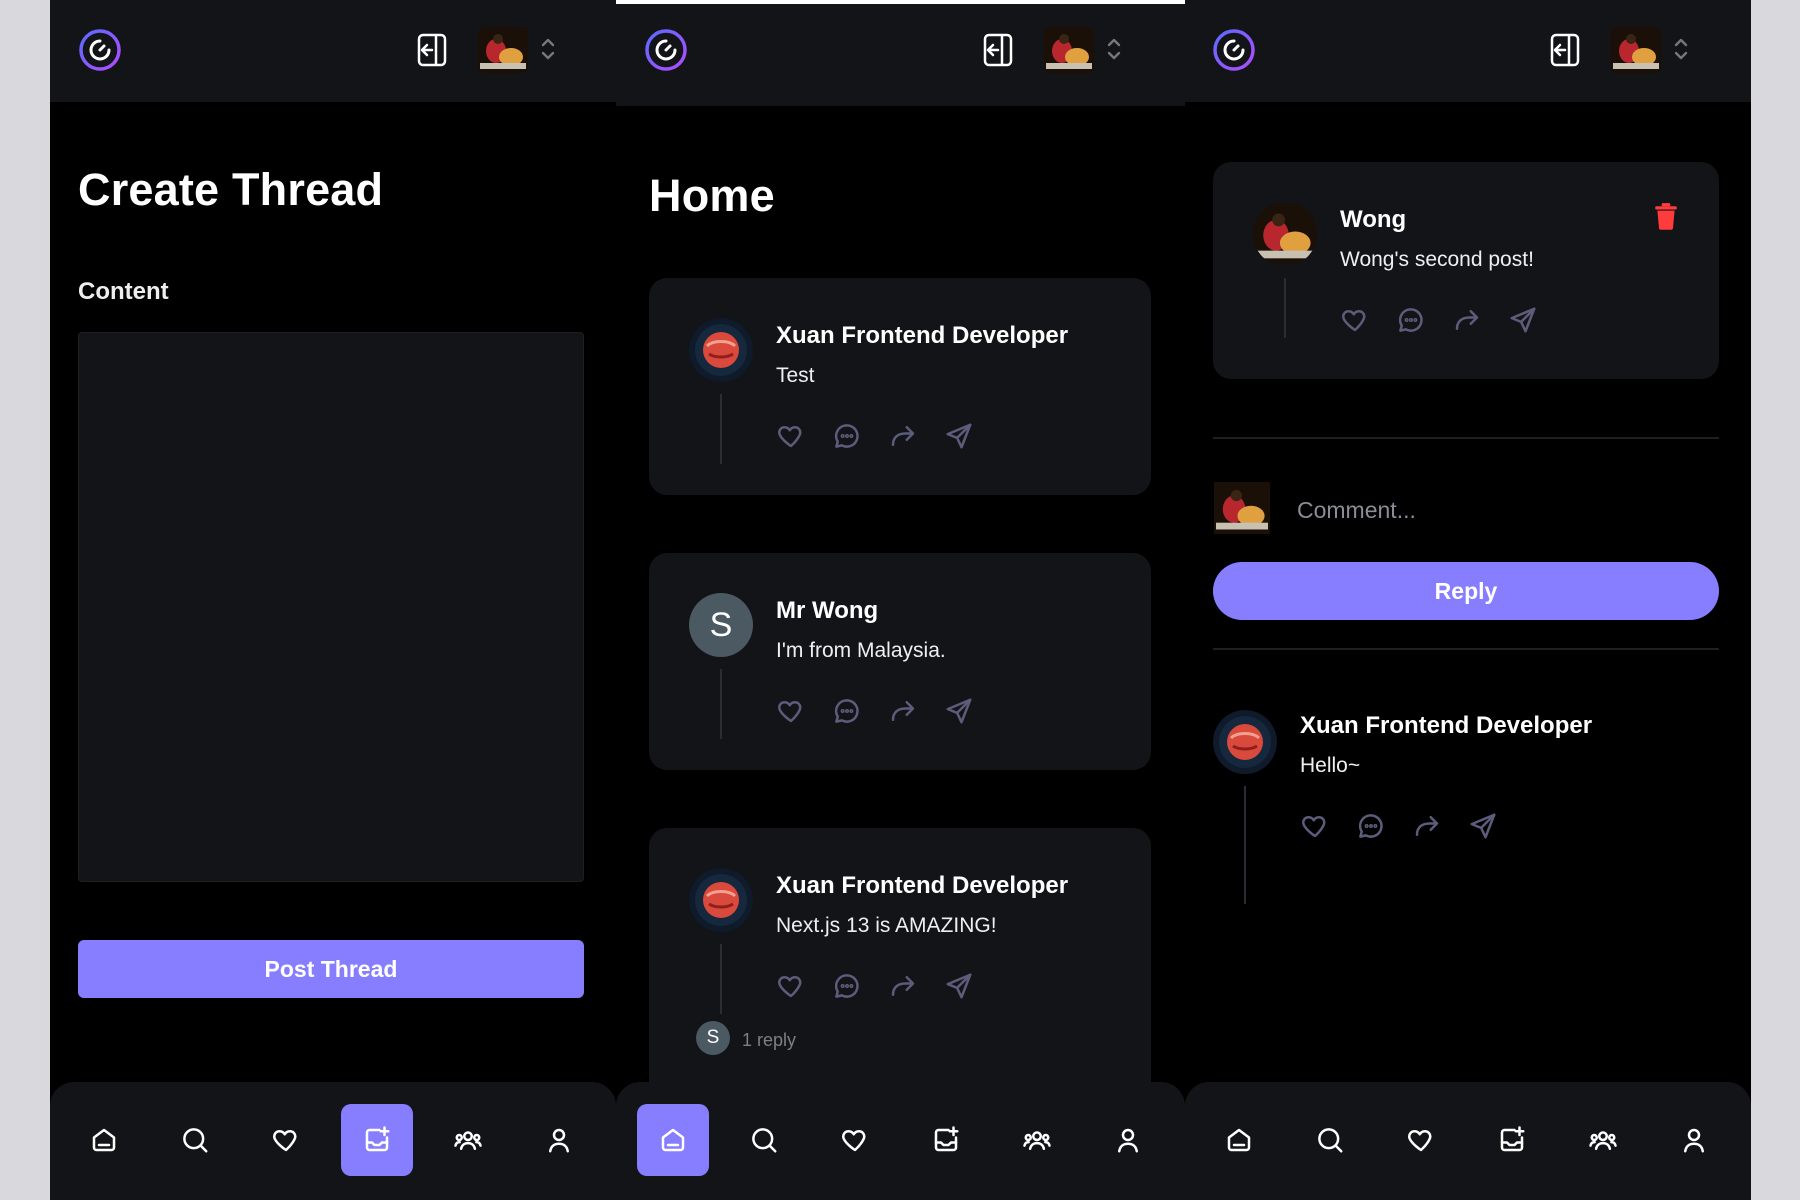 This screenshot has height=1200, width=1800. What do you see at coordinates (1466, 270) in the screenshot?
I see `thread-card: Wong Wong's second post!` at bounding box center [1466, 270].